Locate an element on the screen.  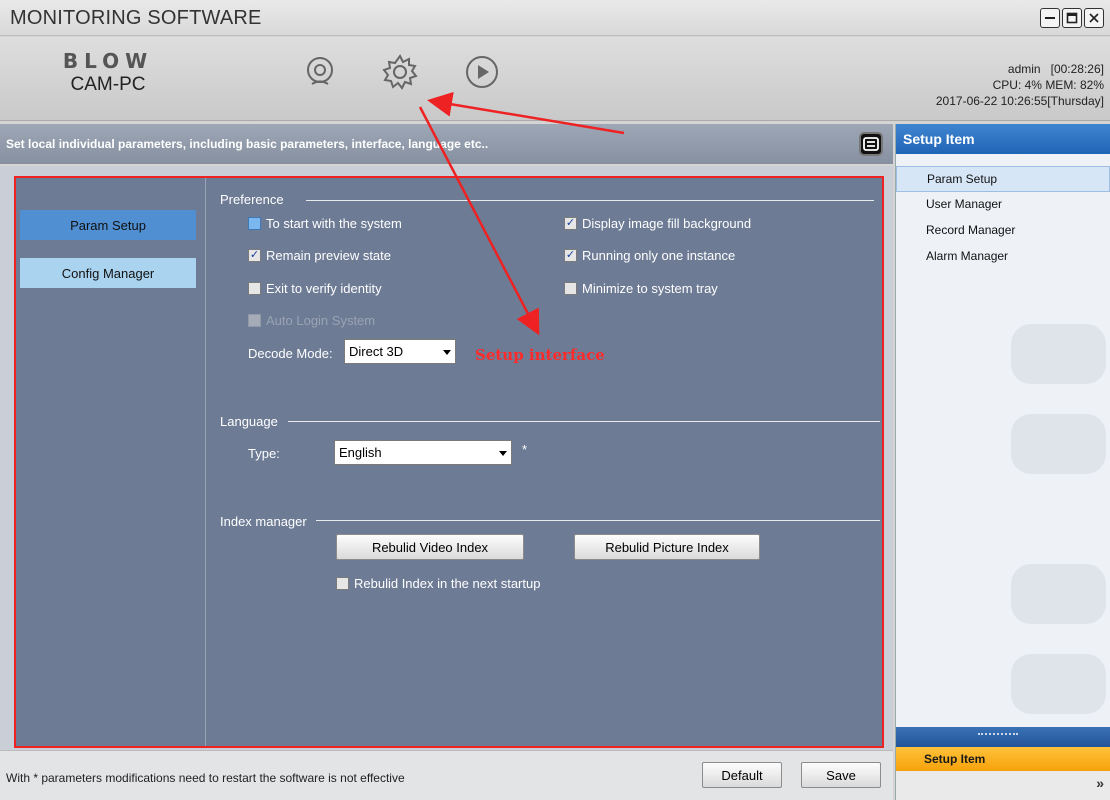
setup-item-record-manager: Record Manager is located at coordinates (1003, 231).